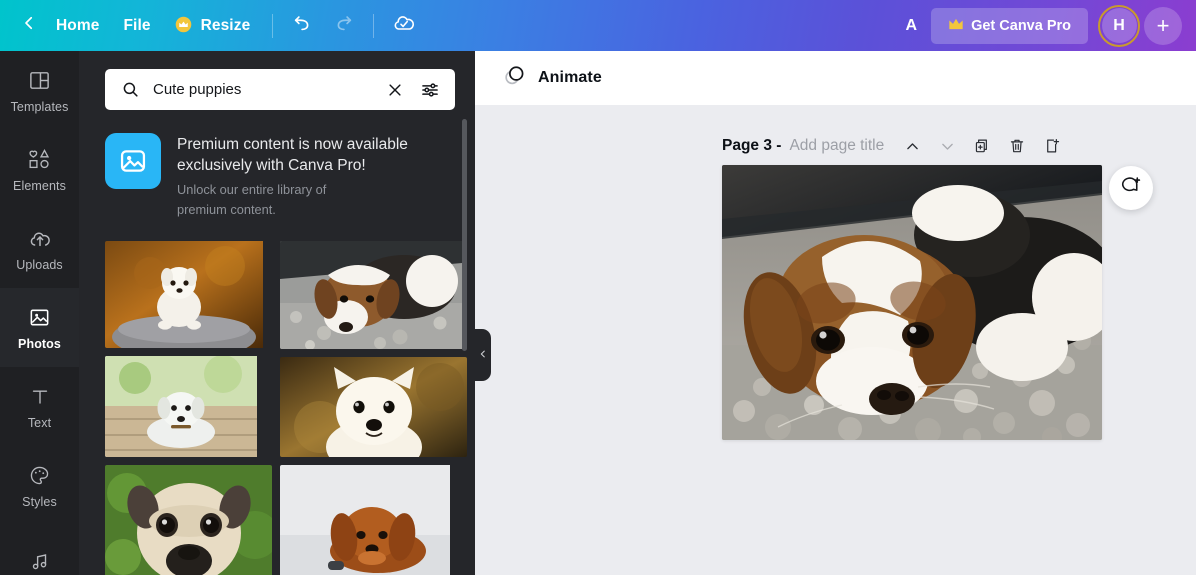  I want to click on plus-icon: +, so click(1163, 25).